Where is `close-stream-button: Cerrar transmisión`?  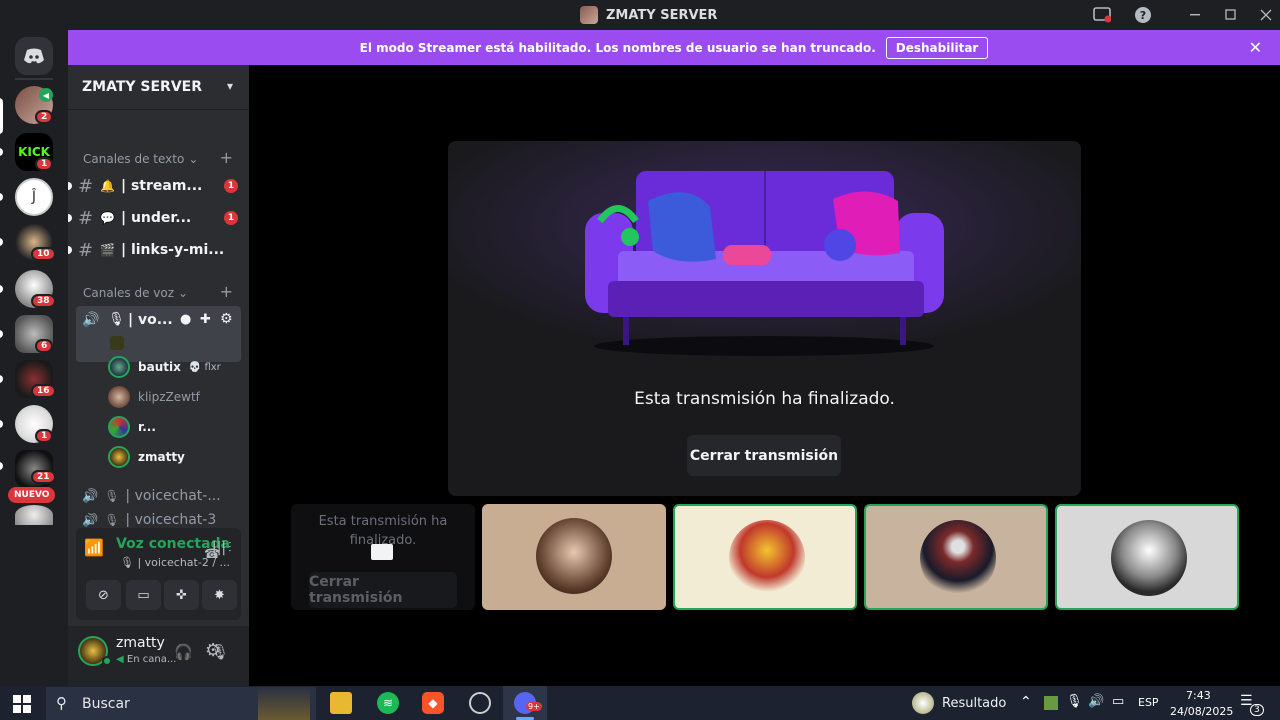 close-stream-button: Cerrar transmisión is located at coordinates (764, 455).